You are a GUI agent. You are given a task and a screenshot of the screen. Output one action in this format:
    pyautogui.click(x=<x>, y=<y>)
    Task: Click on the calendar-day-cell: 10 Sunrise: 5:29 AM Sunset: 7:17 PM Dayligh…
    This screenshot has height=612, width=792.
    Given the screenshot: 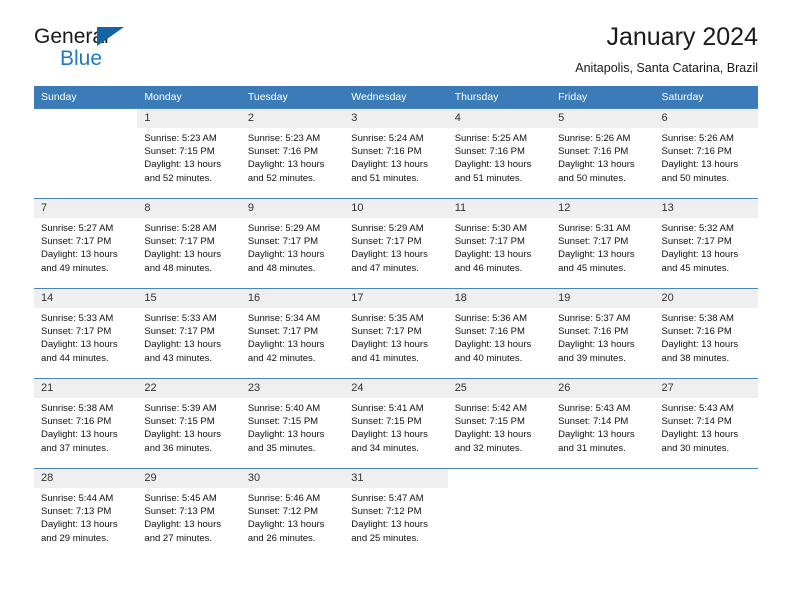 What is the action you would take?
    pyautogui.click(x=396, y=243)
    